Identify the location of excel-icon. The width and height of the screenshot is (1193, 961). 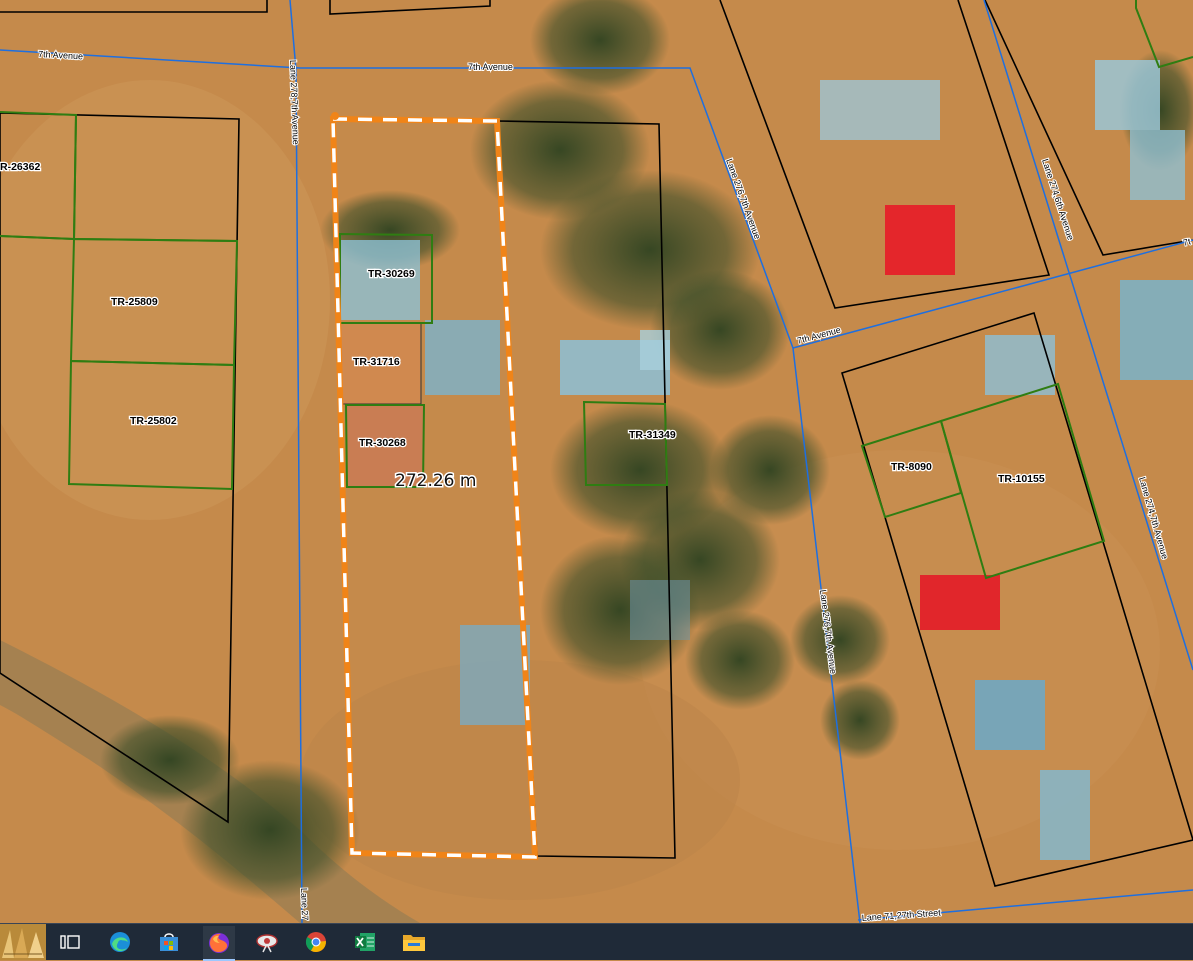
(365, 942).